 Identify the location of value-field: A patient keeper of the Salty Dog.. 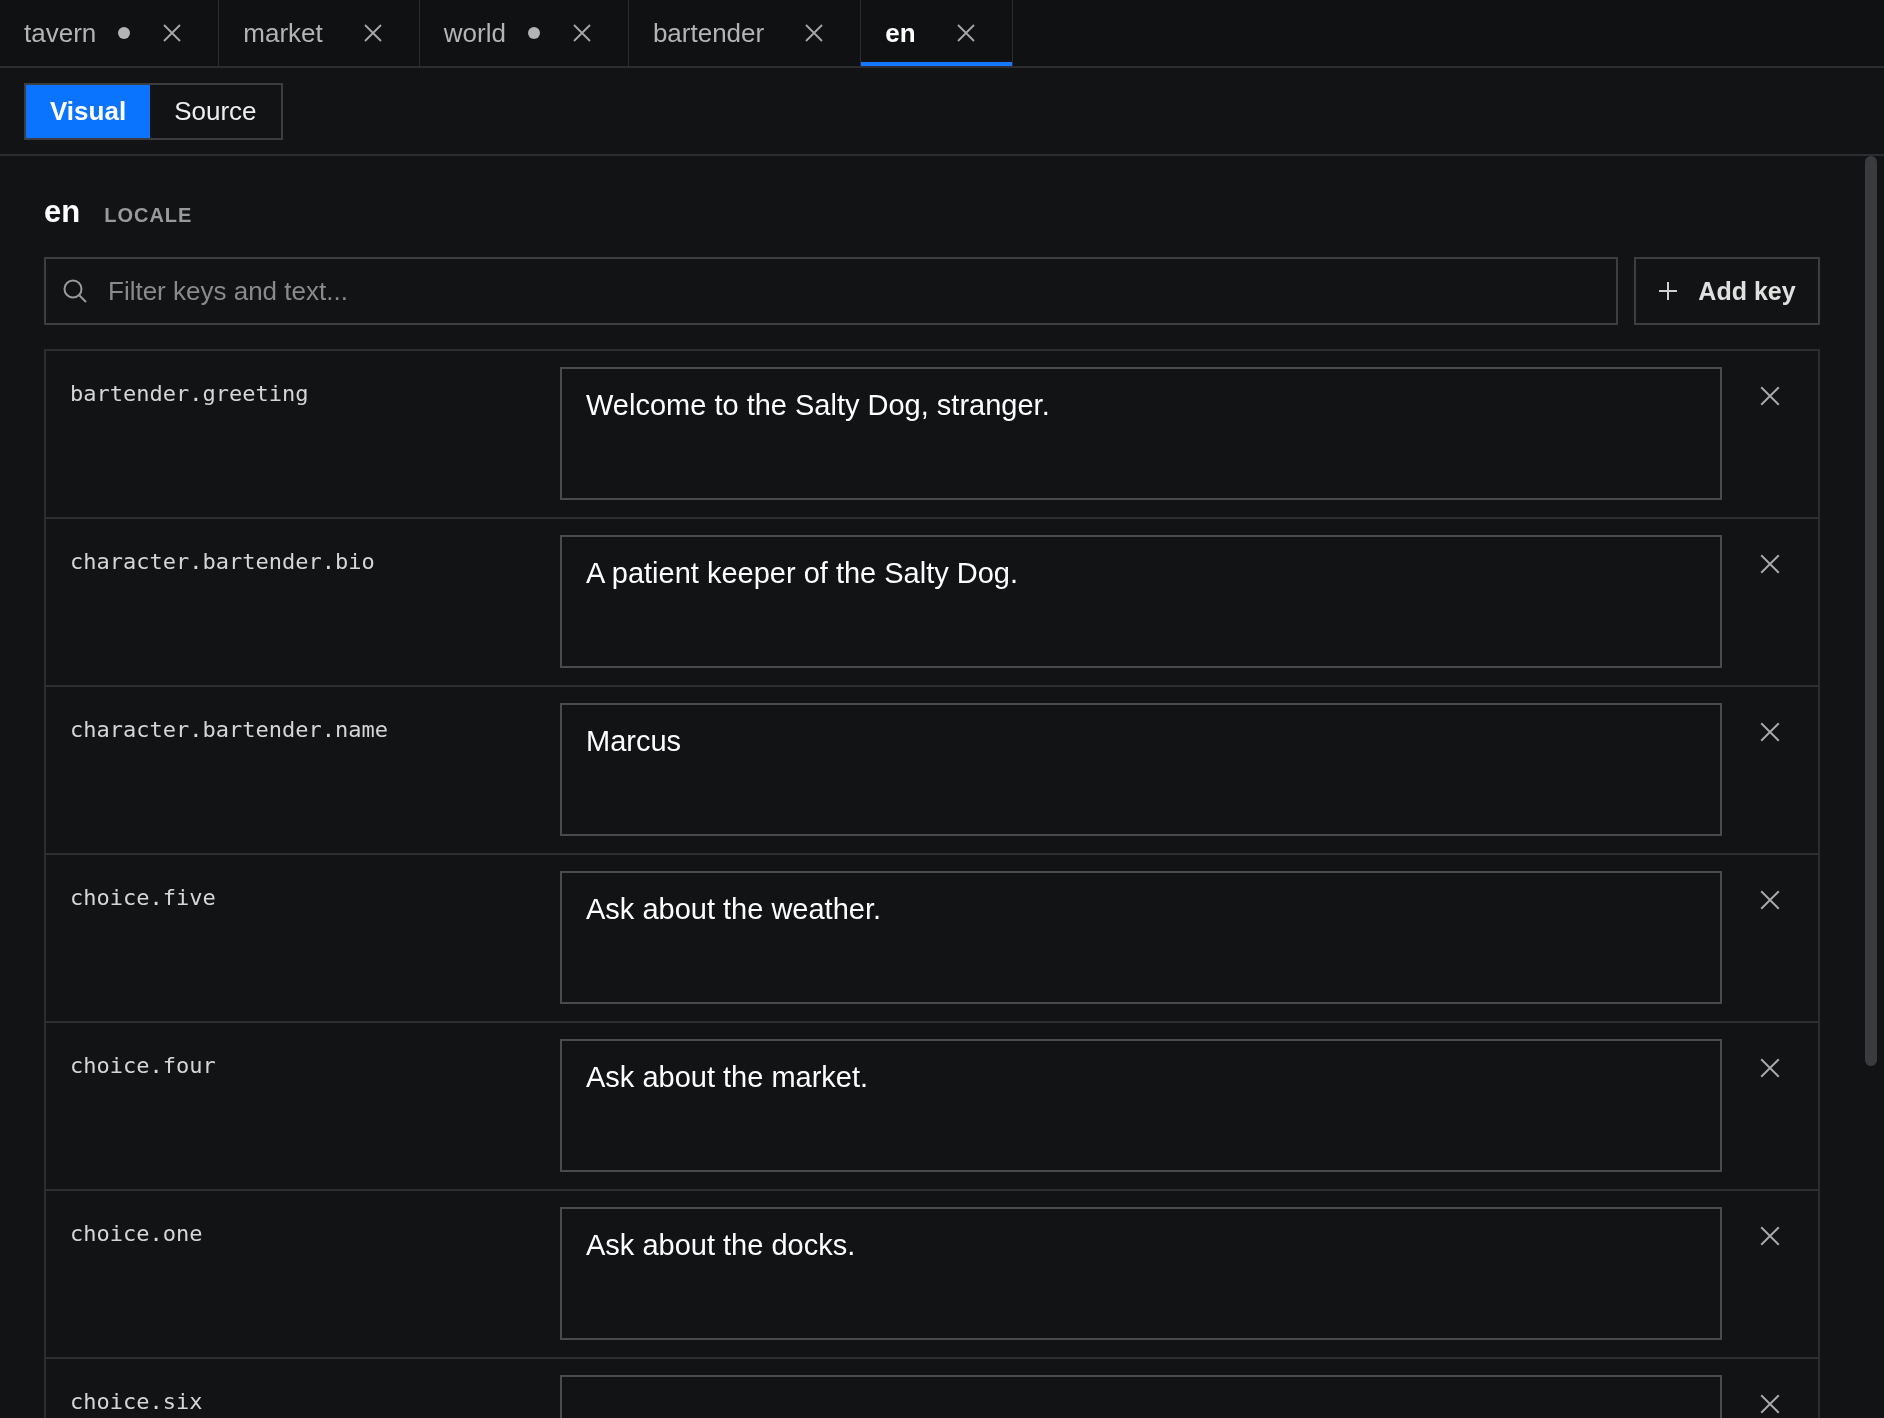
(1141, 601).